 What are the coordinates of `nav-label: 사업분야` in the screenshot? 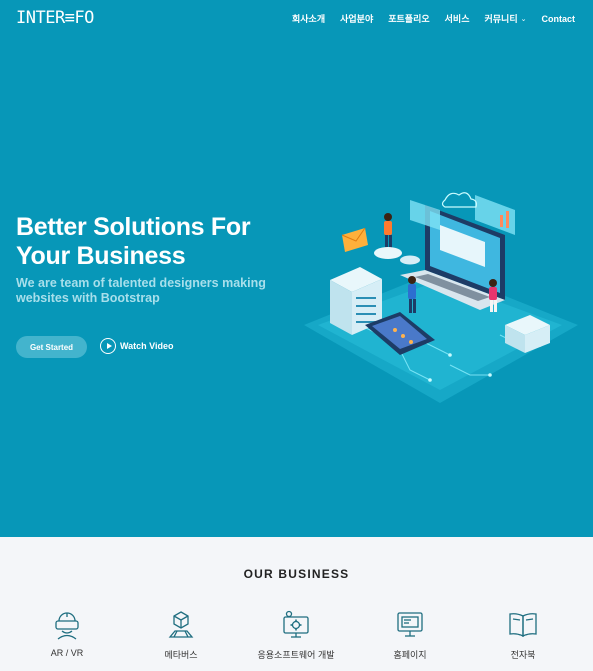 It's located at (357, 19).